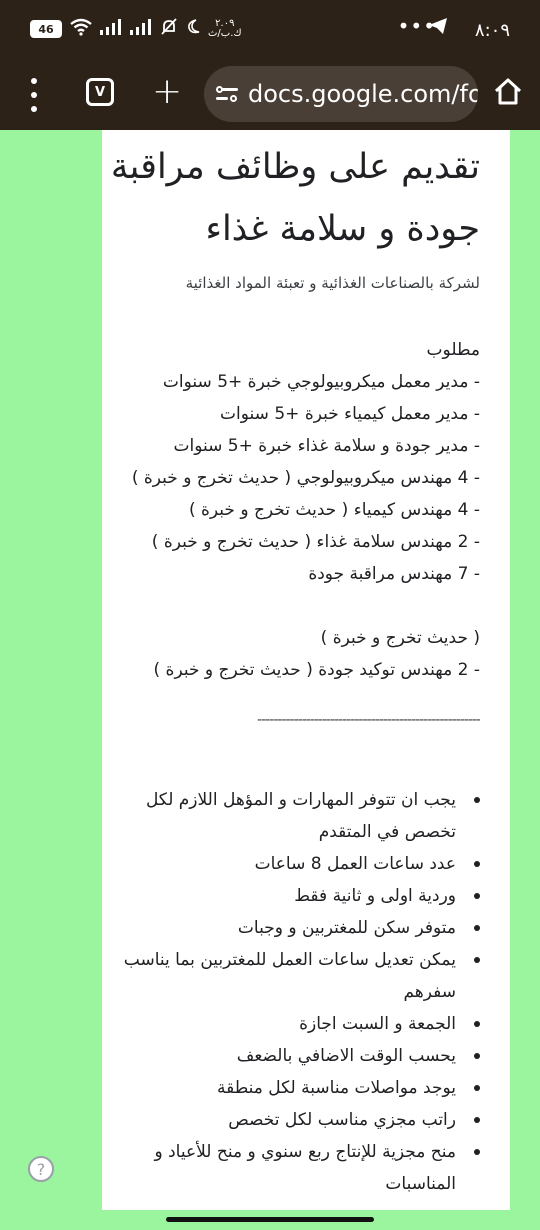 This screenshot has height=1230, width=540. Describe the element at coordinates (492, 30) in the screenshot. I see `clock: ٨:٠٩` at that location.